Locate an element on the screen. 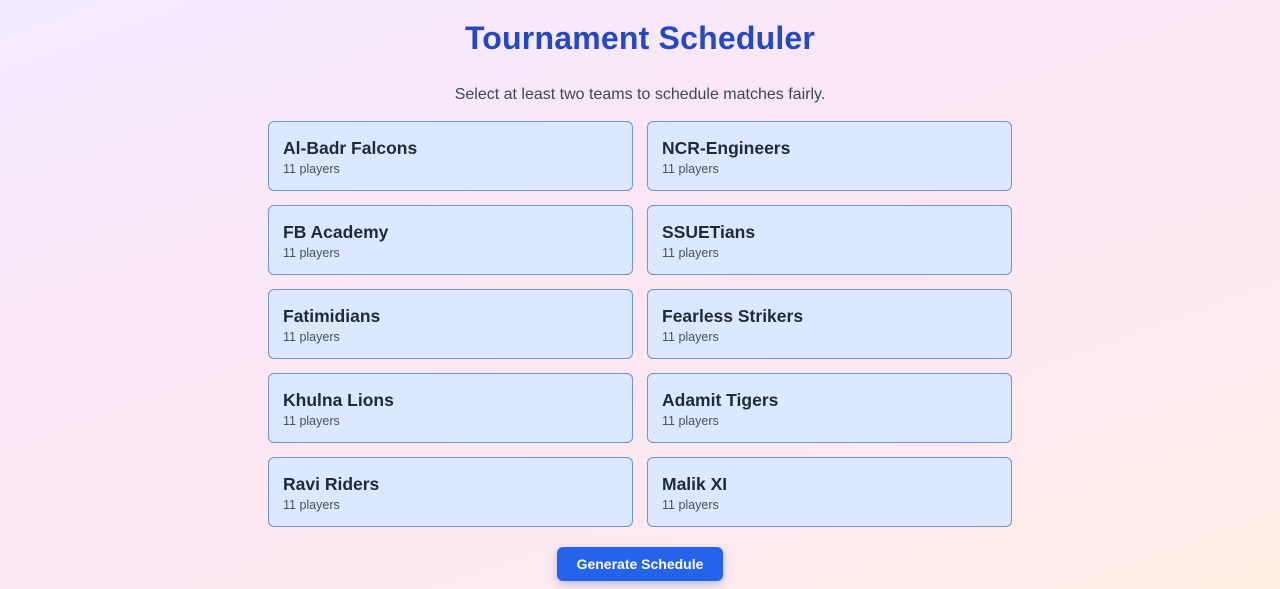 Image resolution: width=1280 pixels, height=589 pixels. team-name: SSUETians is located at coordinates (709, 232).